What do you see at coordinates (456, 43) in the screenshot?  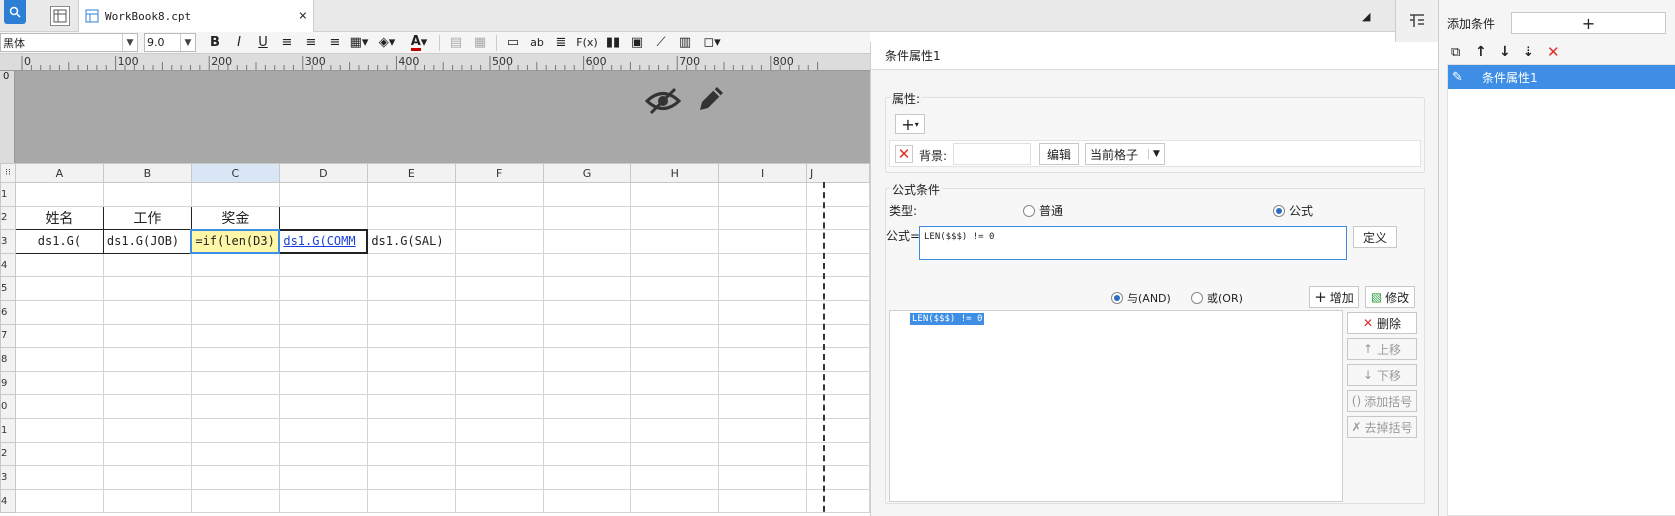 I see `merge-cells-icon: ▤` at bounding box center [456, 43].